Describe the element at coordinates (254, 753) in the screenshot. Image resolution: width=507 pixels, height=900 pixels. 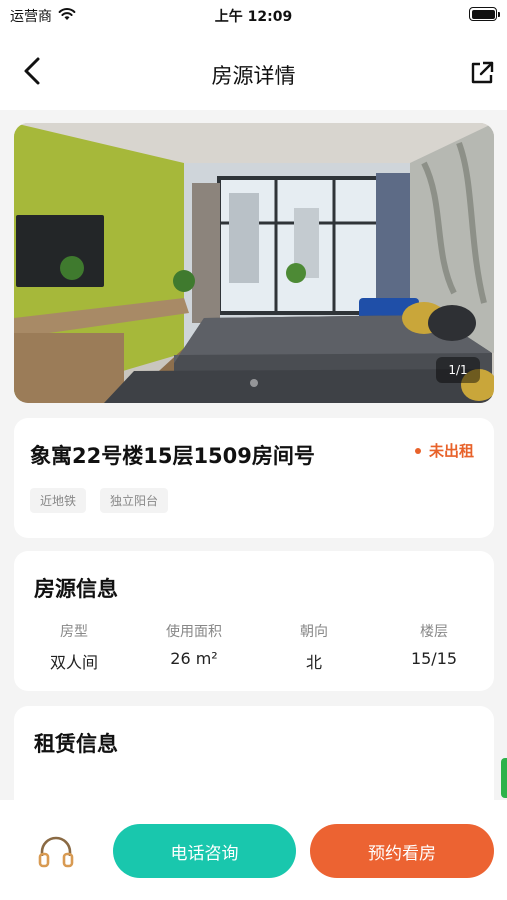
I see `lease-info-card: 租赁信息` at that location.